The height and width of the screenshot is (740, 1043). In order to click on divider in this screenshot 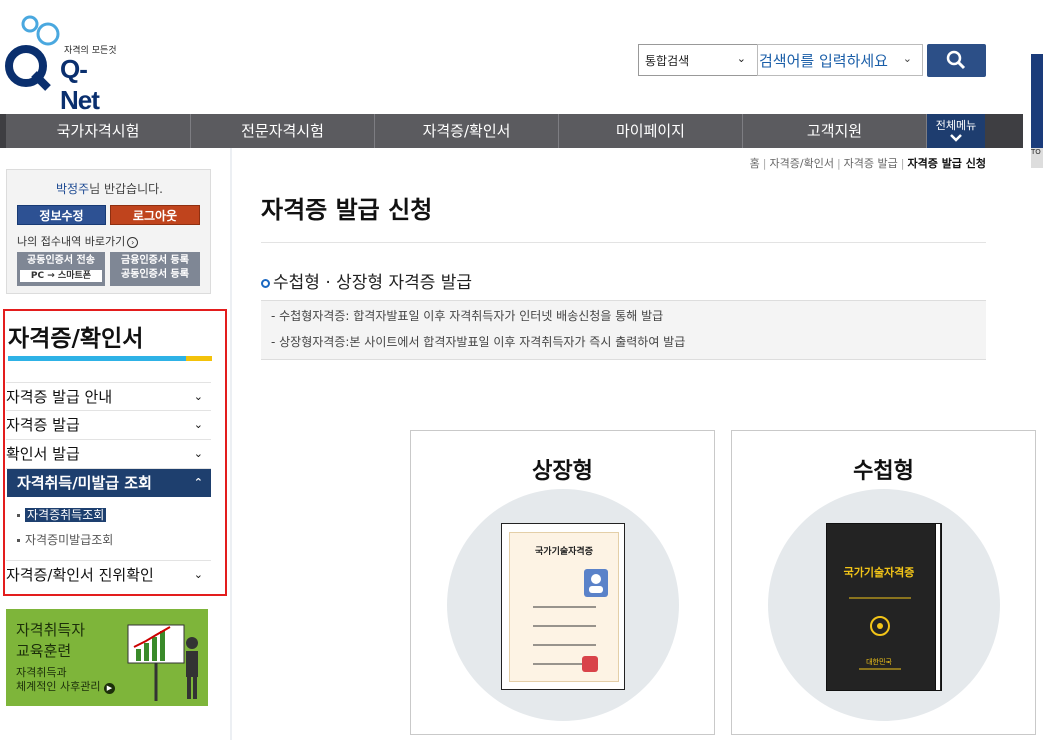, I will do `click(623, 242)`.